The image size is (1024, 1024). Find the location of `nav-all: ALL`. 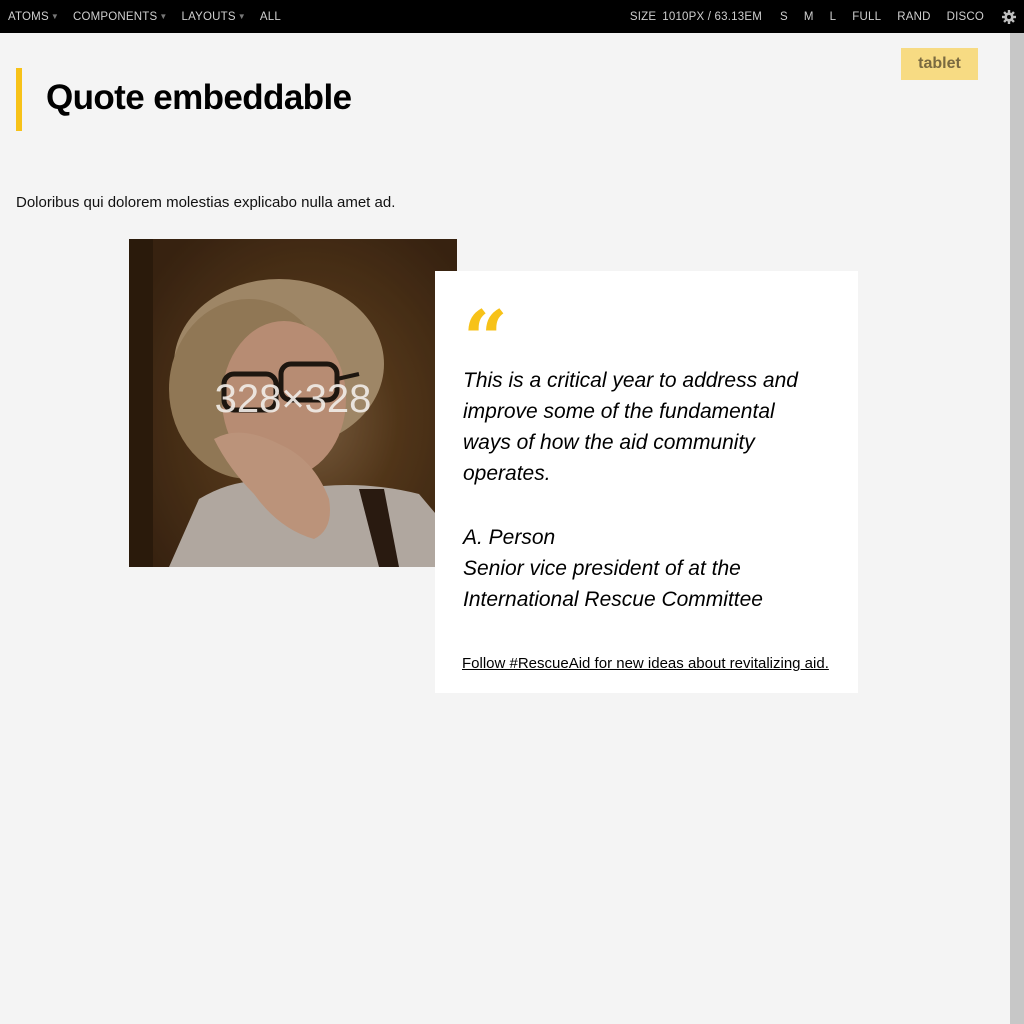

nav-all: ALL is located at coordinates (270, 17).